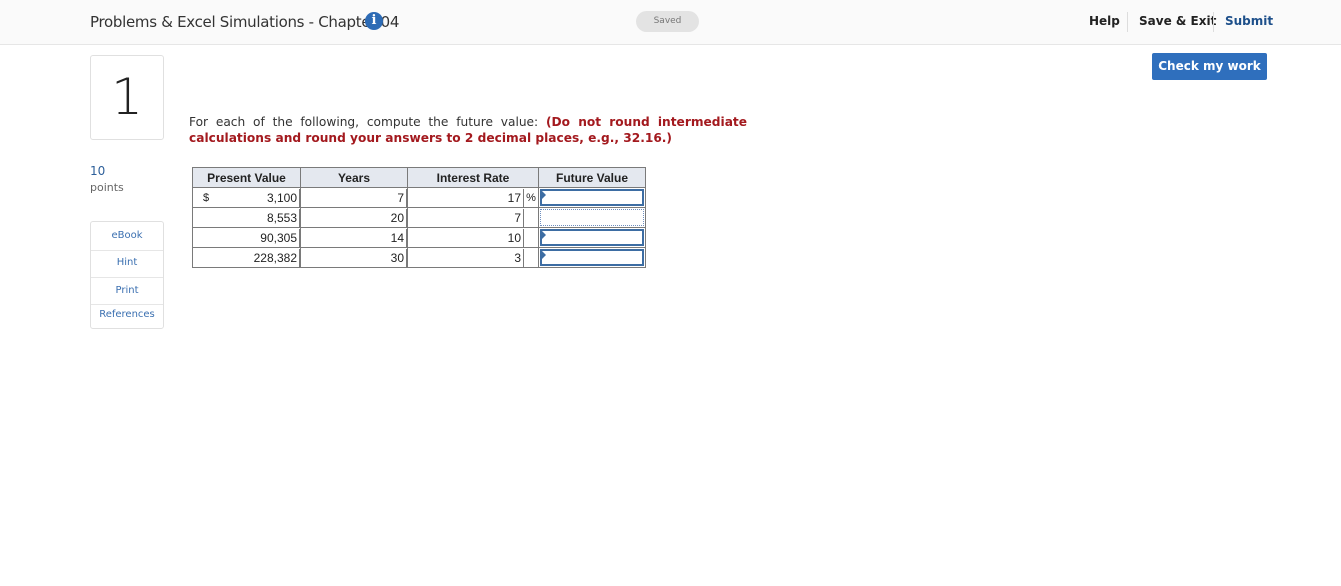  I want to click on saved-status-badge: Saved, so click(667, 21).